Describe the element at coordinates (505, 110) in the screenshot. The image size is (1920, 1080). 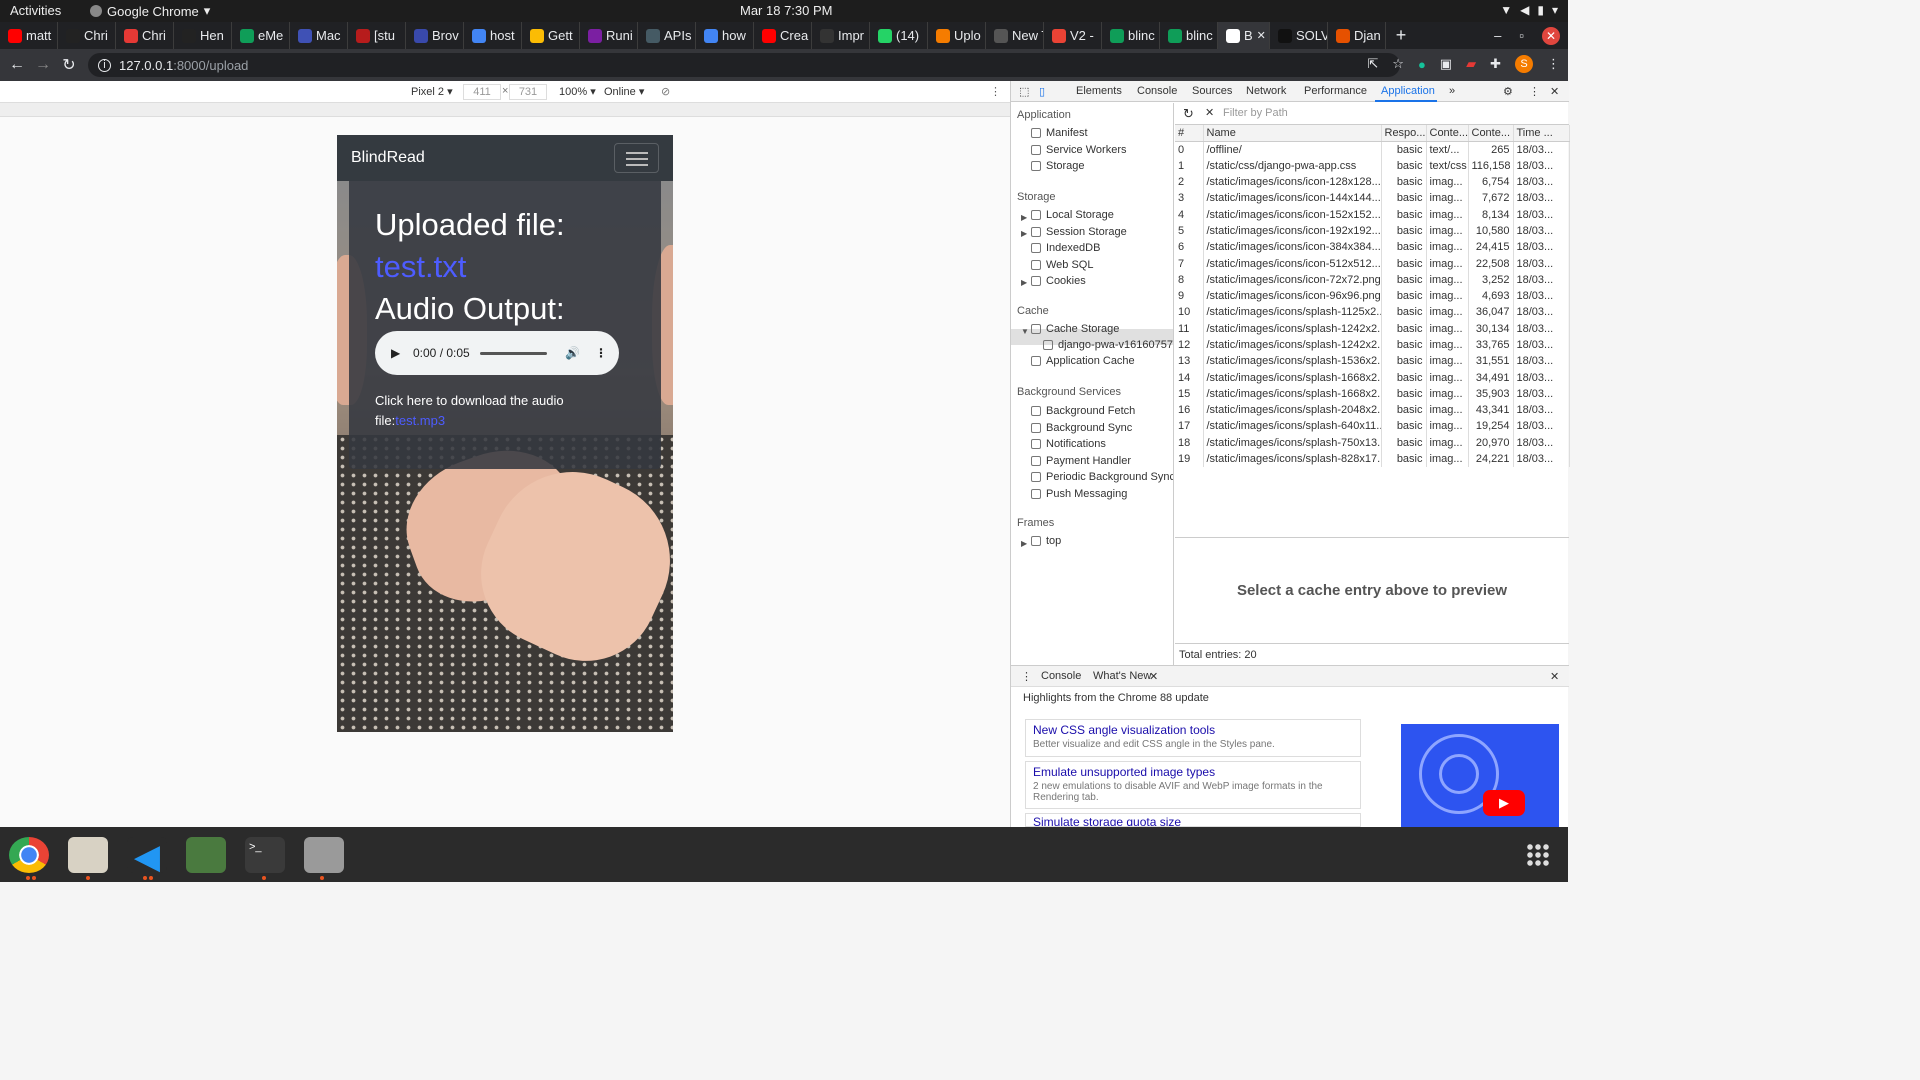
I see `media-query-ruler` at that location.